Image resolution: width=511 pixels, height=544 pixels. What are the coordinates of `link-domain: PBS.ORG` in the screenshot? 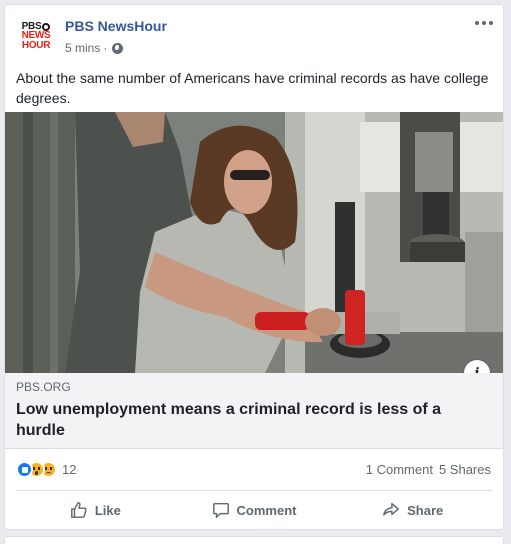 It's located at (43, 387).